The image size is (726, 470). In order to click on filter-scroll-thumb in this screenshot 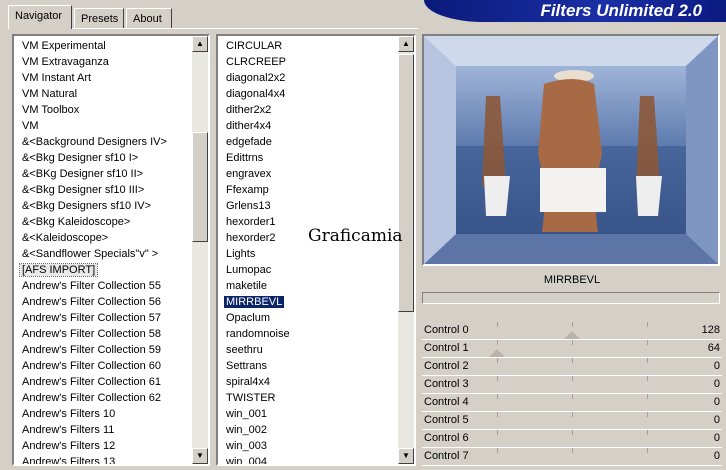, I will do `click(406, 183)`.